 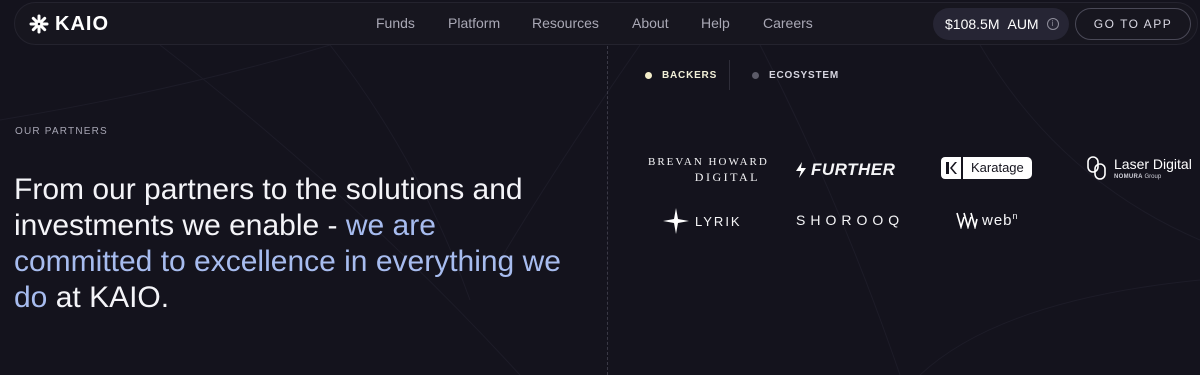 What do you see at coordinates (729, 75) in the screenshot?
I see `tab-separator` at bounding box center [729, 75].